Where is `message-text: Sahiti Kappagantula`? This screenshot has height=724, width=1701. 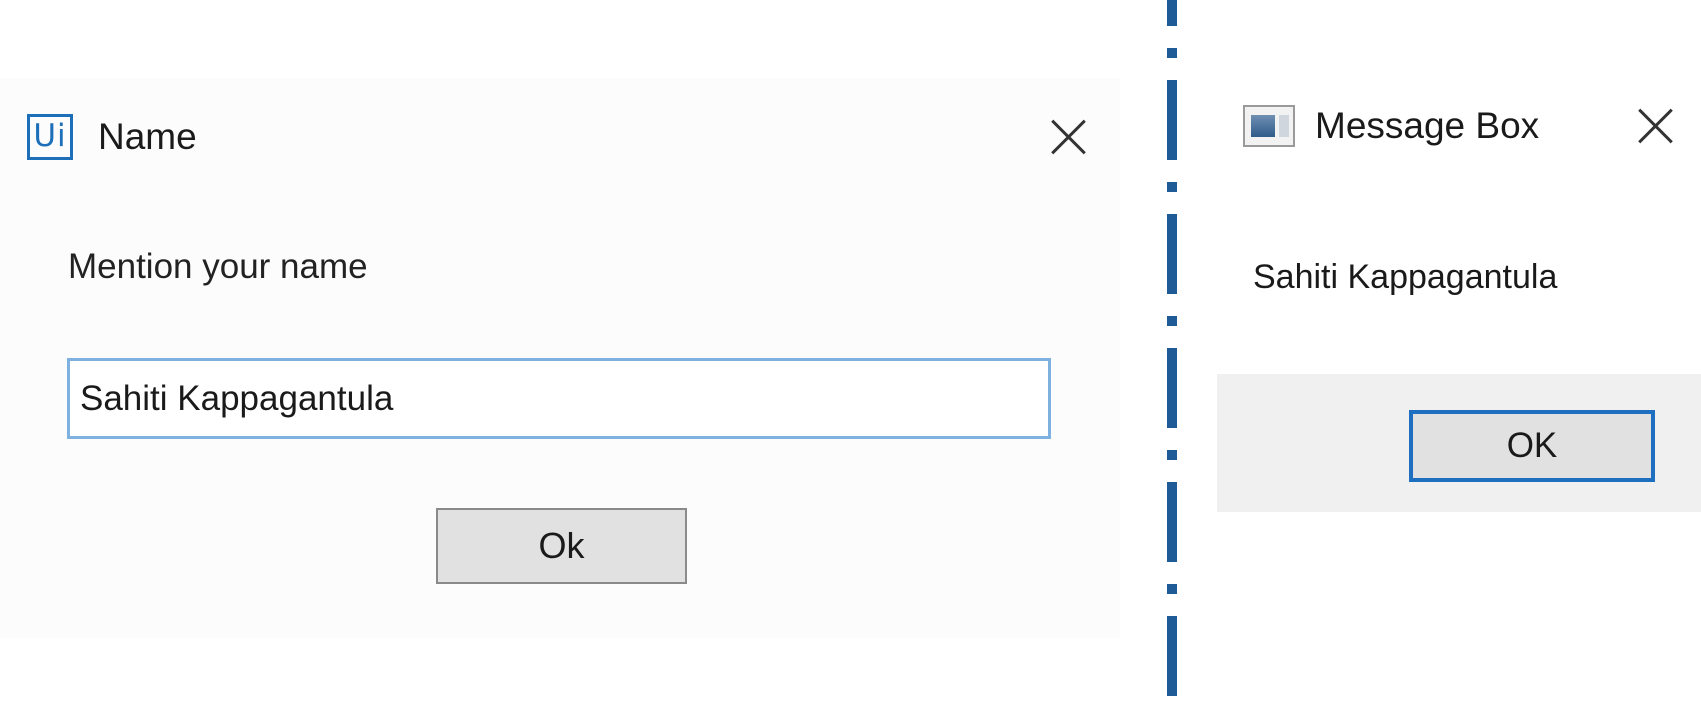
message-text: Sahiti Kappagantula is located at coordinates (1405, 277).